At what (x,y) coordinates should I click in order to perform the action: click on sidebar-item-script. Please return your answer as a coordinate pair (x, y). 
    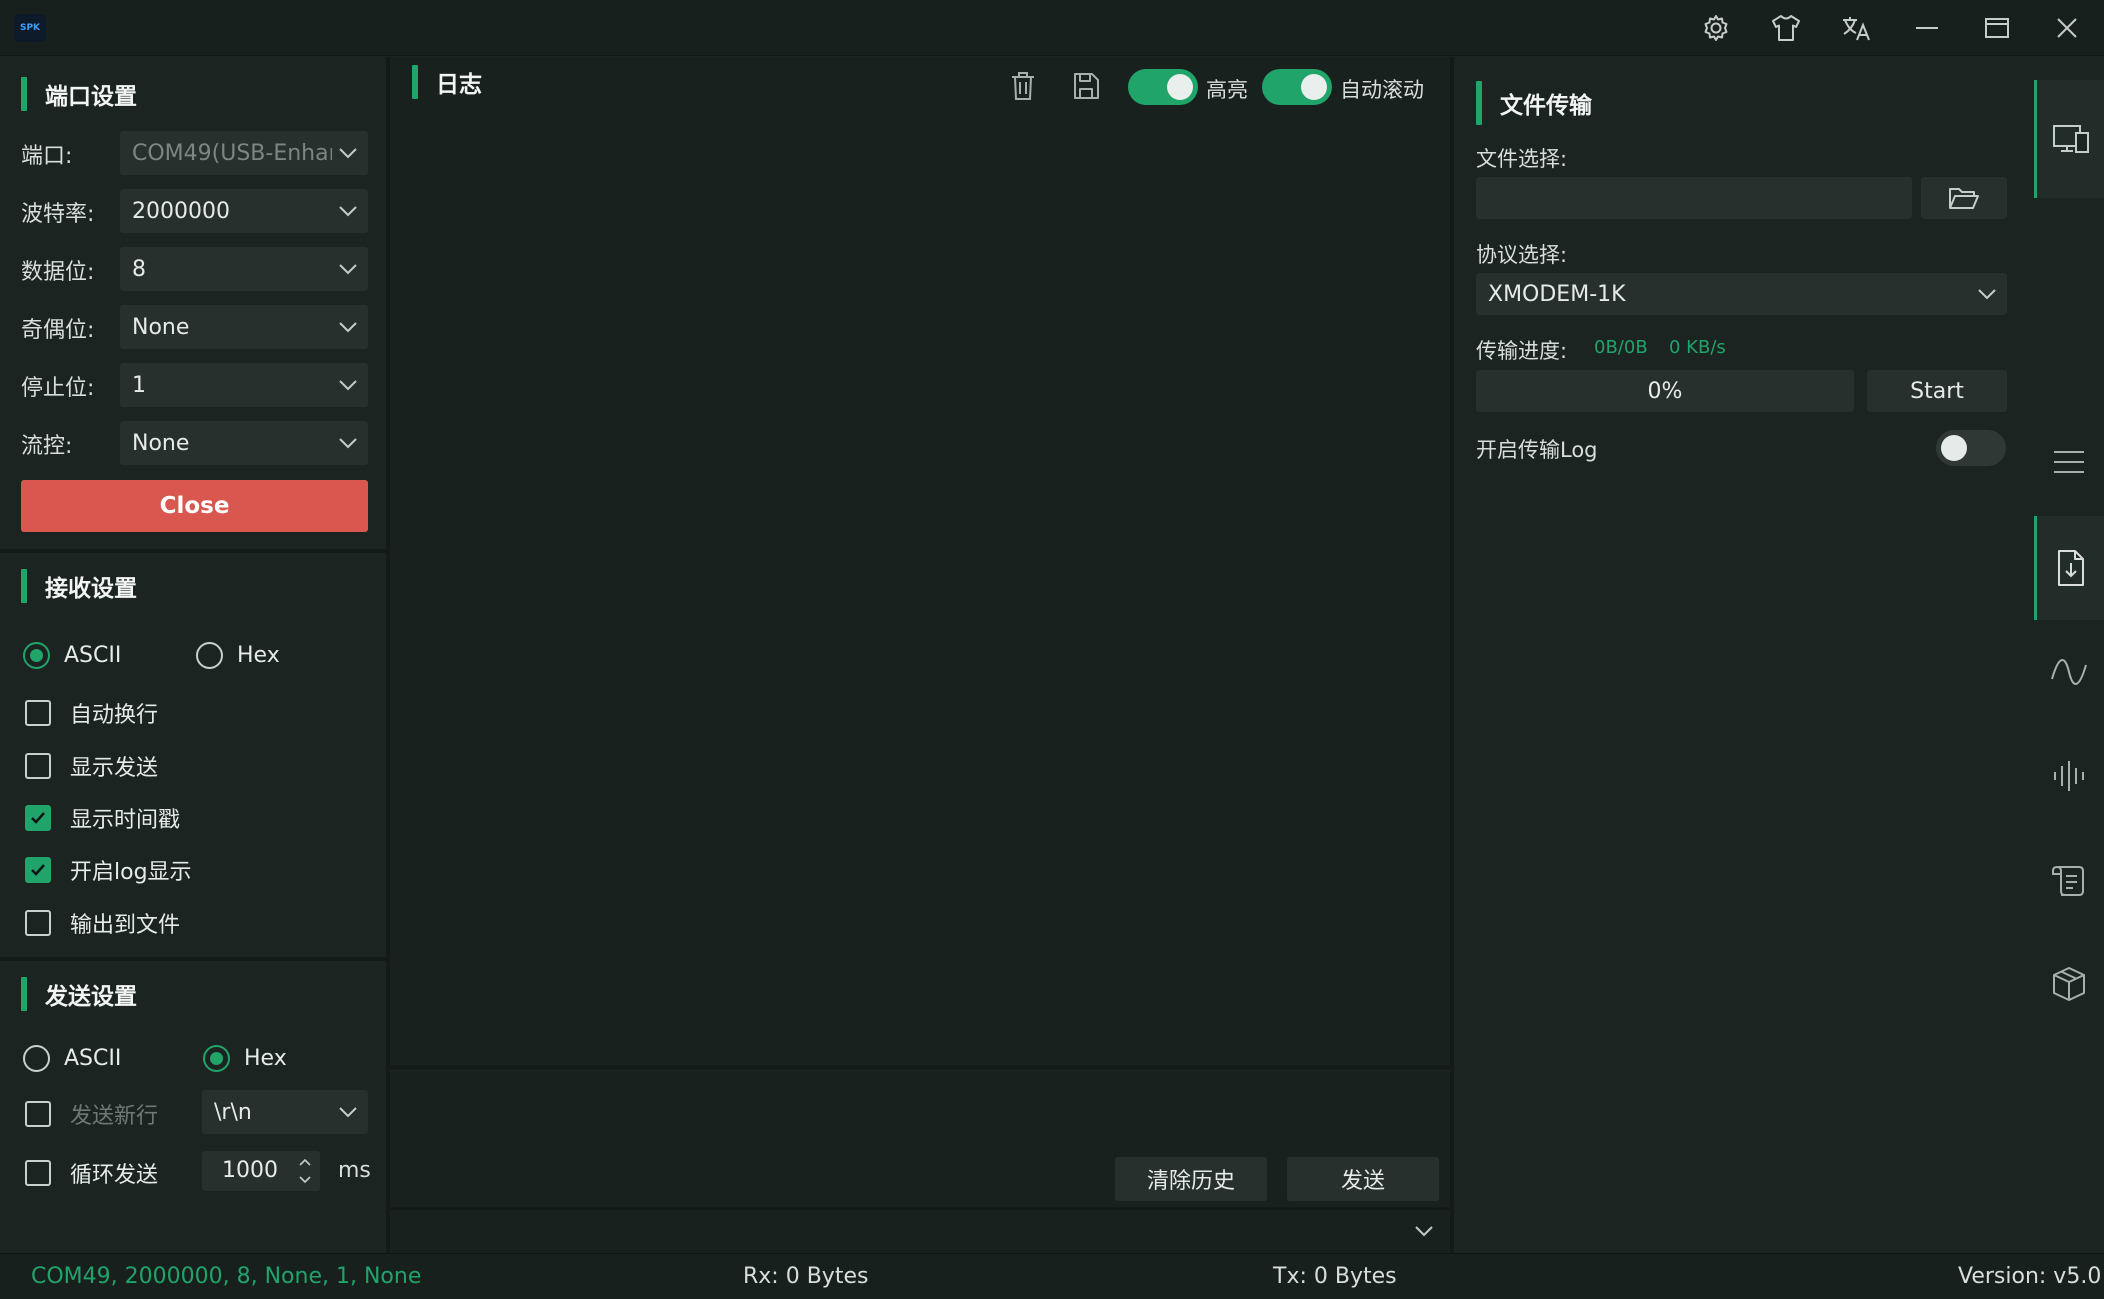
    Looking at the image, I should click on (2069, 880).